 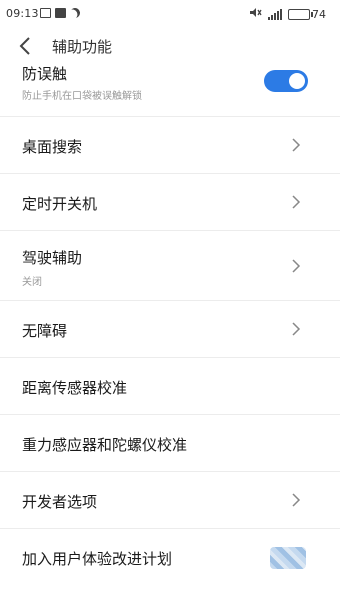 I want to click on setting-row-scheduled-power: 定时开关机, so click(x=170, y=202).